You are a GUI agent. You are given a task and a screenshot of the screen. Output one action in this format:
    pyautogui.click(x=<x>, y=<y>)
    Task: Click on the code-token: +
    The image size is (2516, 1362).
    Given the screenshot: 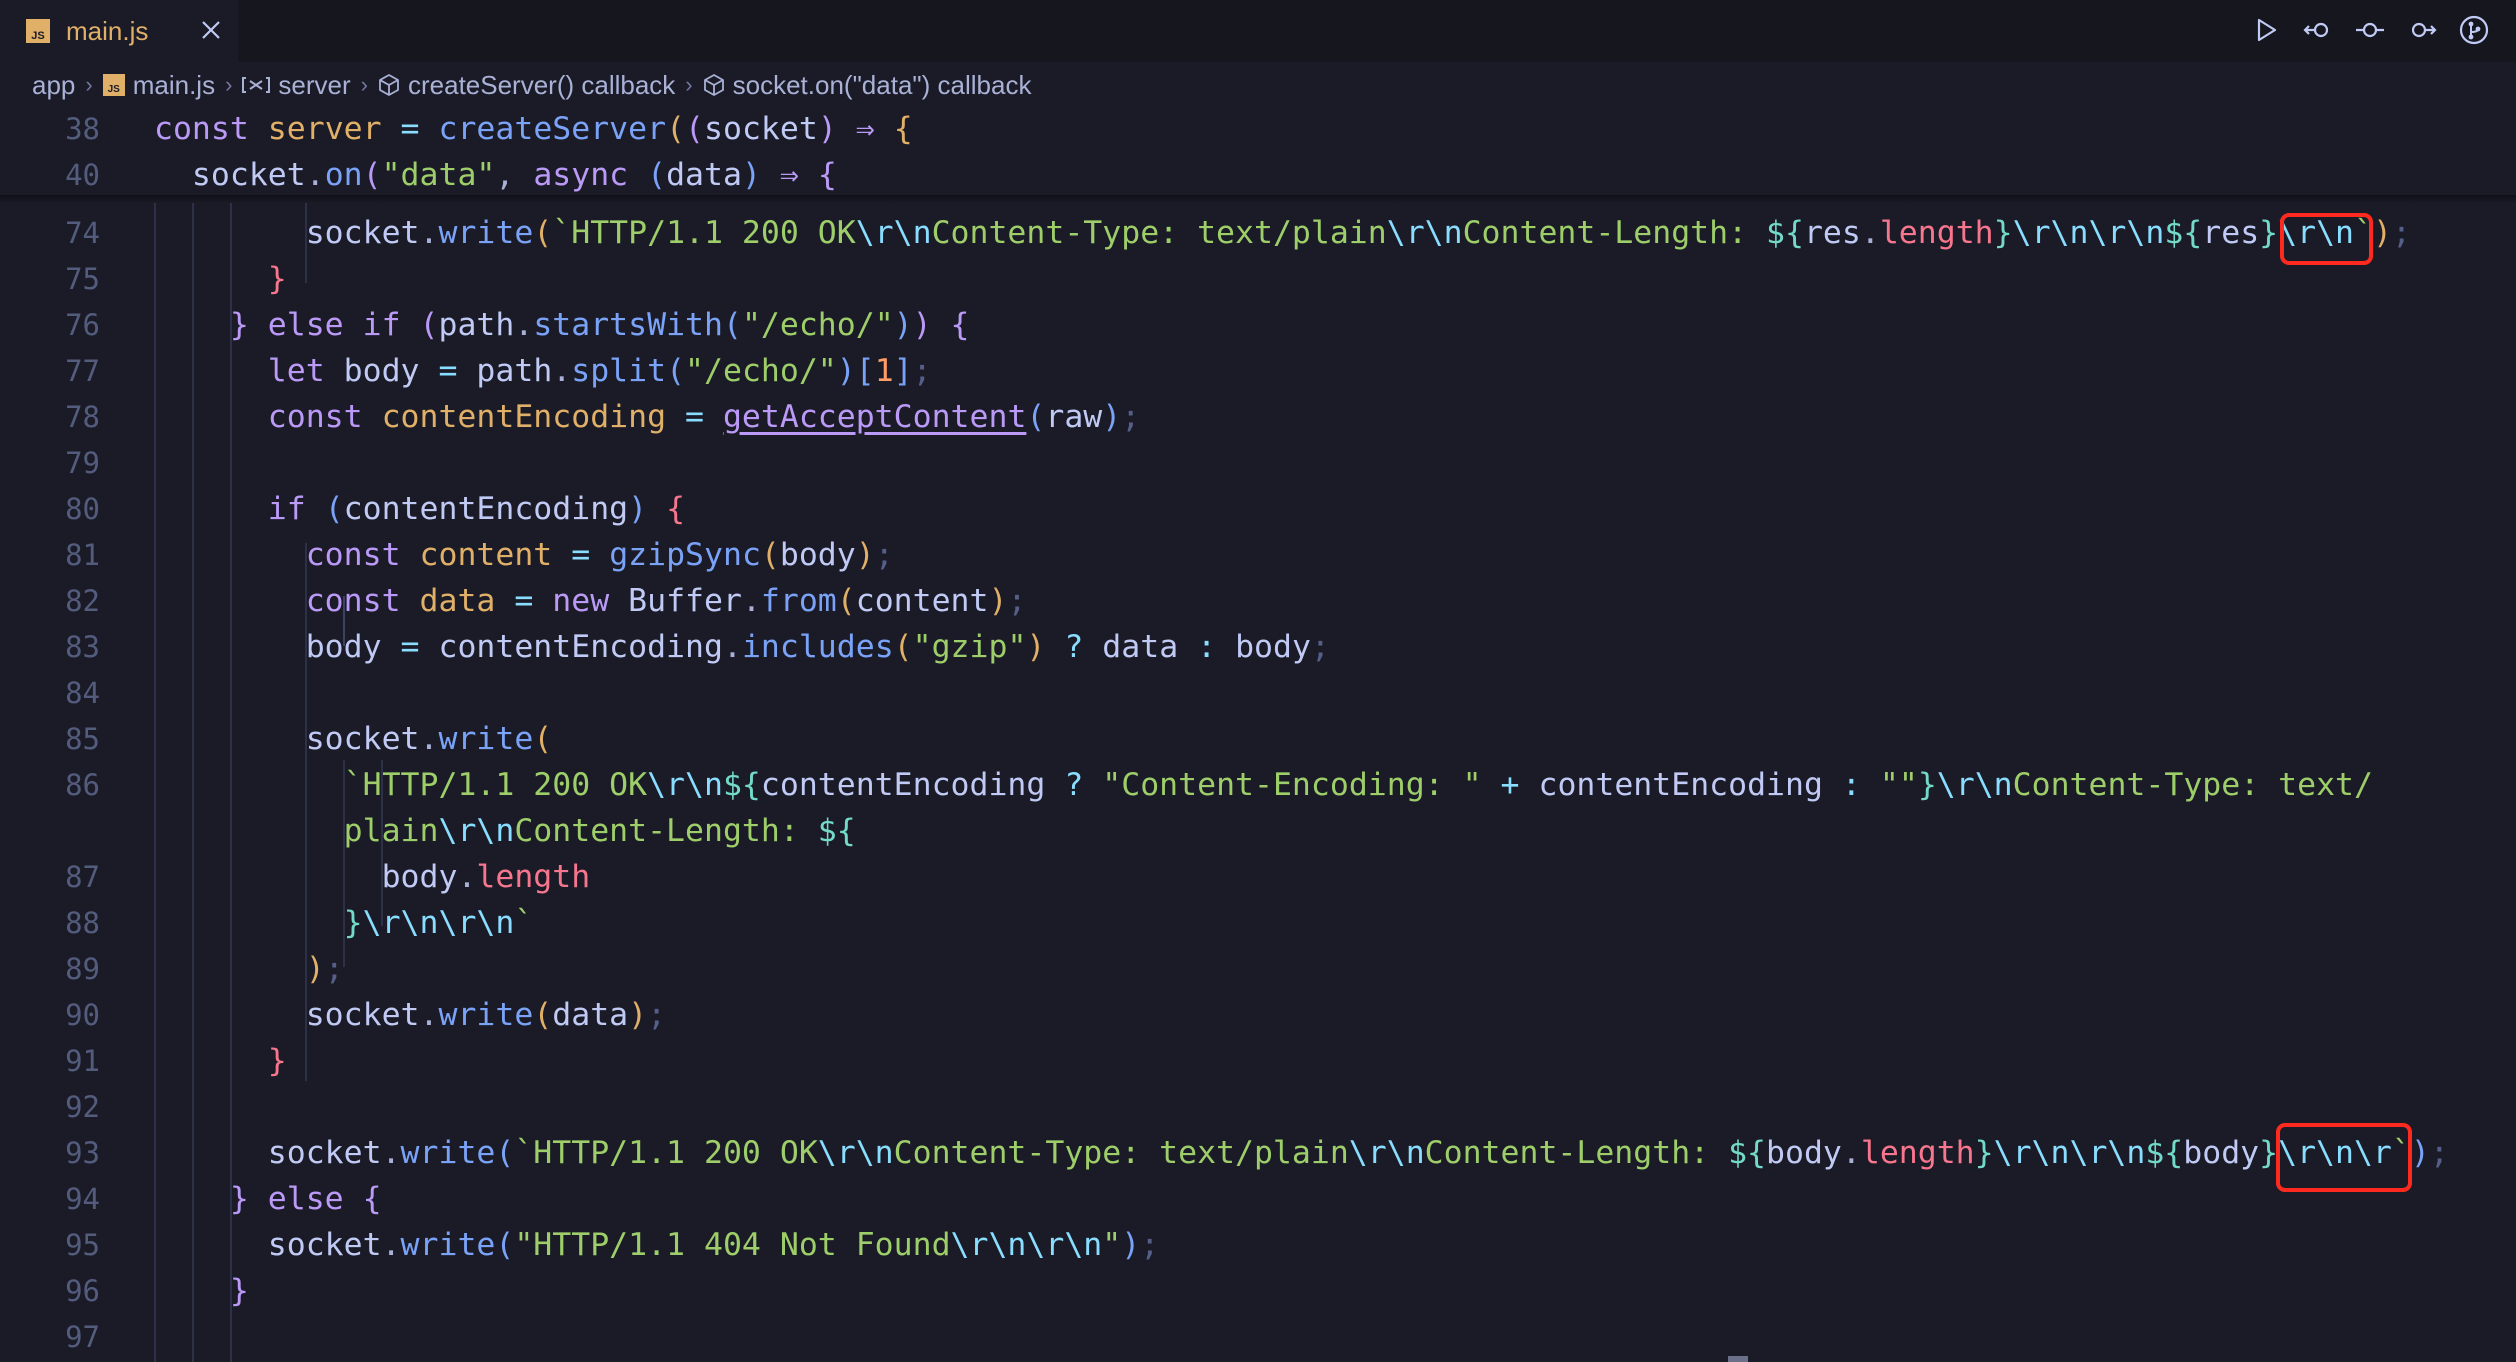 What is the action you would take?
    pyautogui.click(x=1510, y=785)
    